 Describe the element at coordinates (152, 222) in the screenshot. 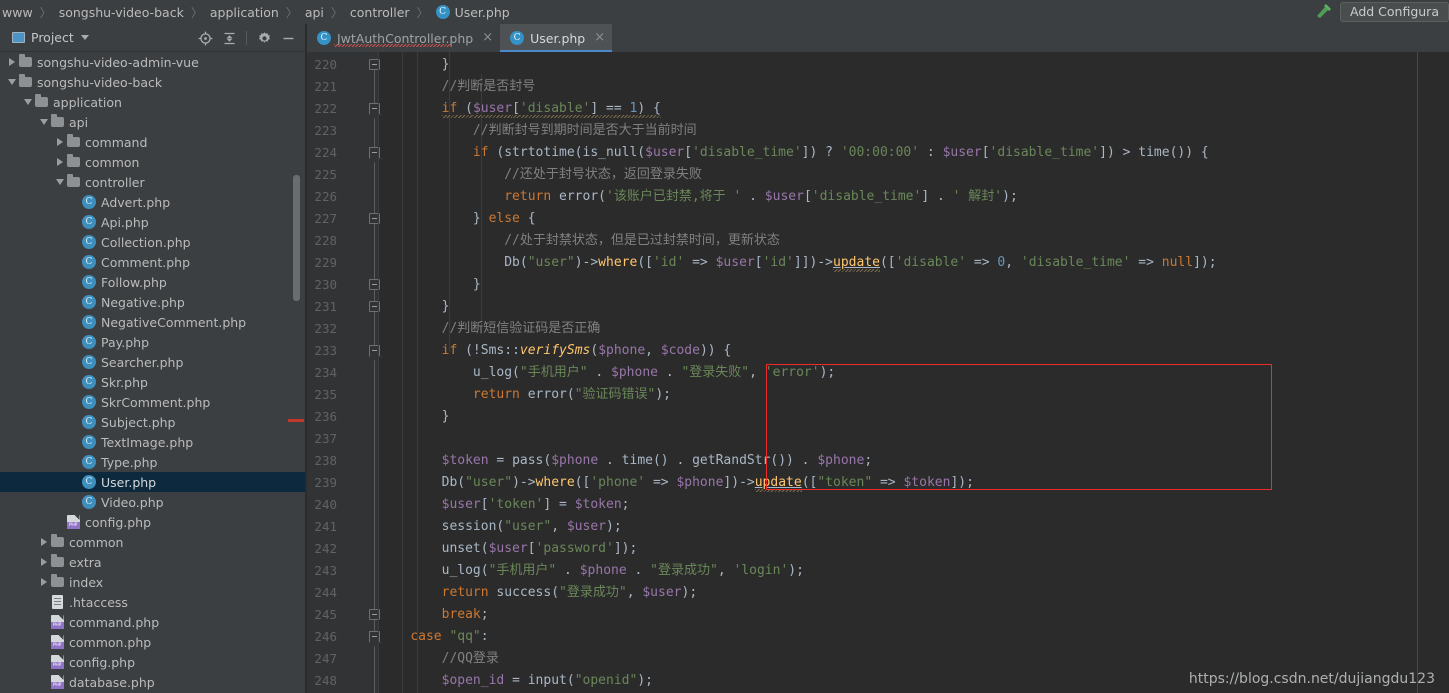

I see `tree-file-item: C Api.php` at that location.